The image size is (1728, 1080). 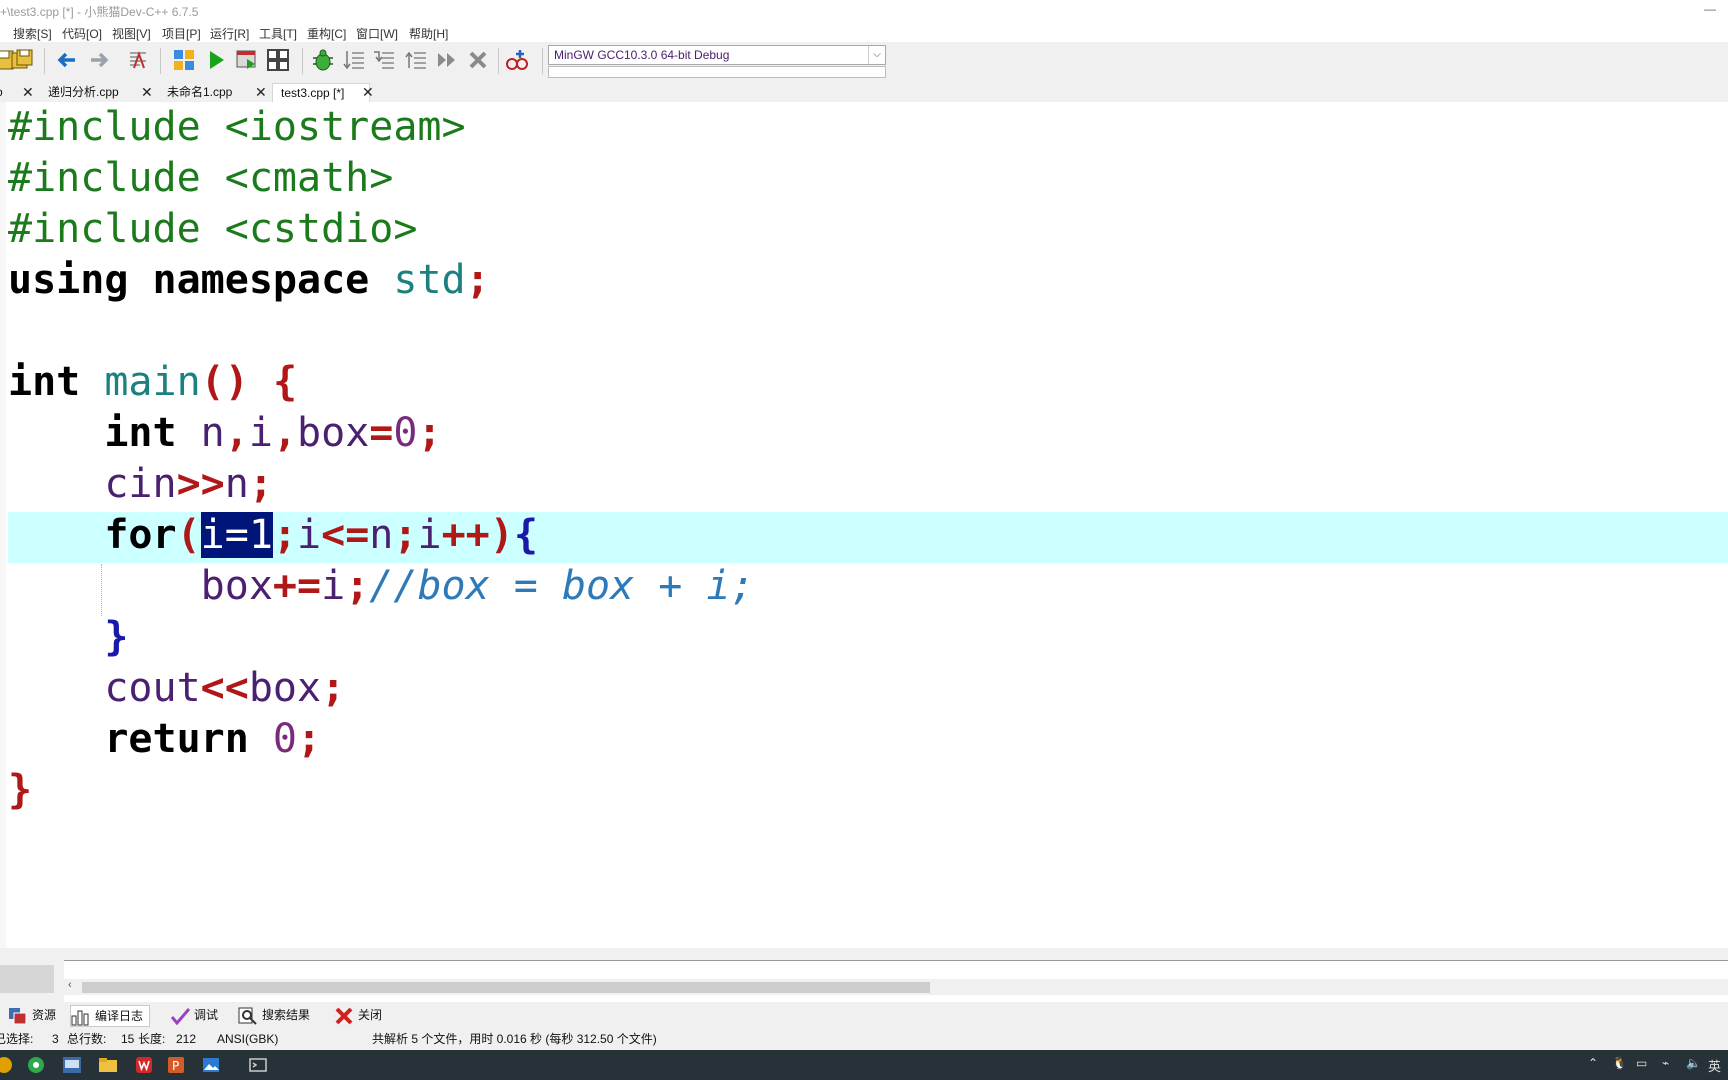 What do you see at coordinates (447, 60) in the screenshot?
I see `continue-icon` at bounding box center [447, 60].